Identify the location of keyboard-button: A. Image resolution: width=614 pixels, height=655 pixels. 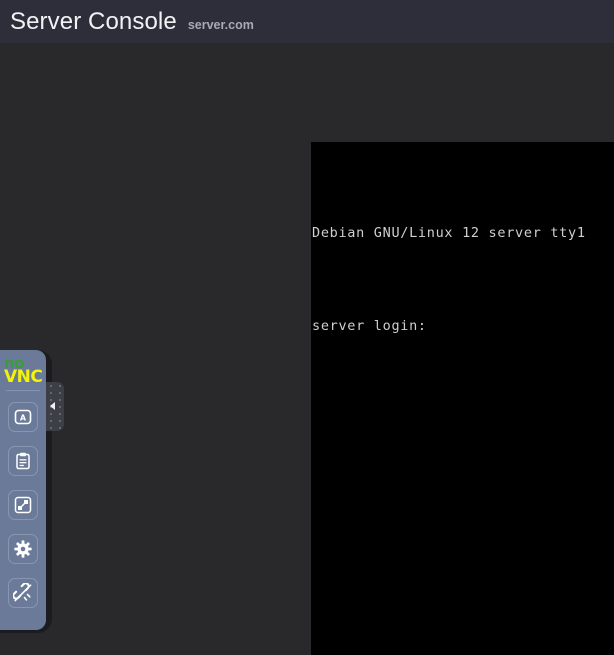
(23, 417).